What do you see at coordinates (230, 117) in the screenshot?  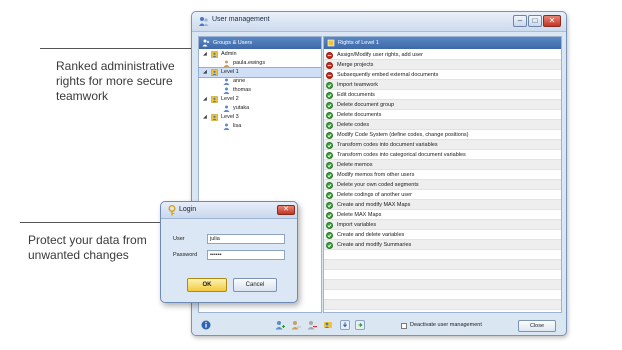 I see `tree-item-label: Level 3` at bounding box center [230, 117].